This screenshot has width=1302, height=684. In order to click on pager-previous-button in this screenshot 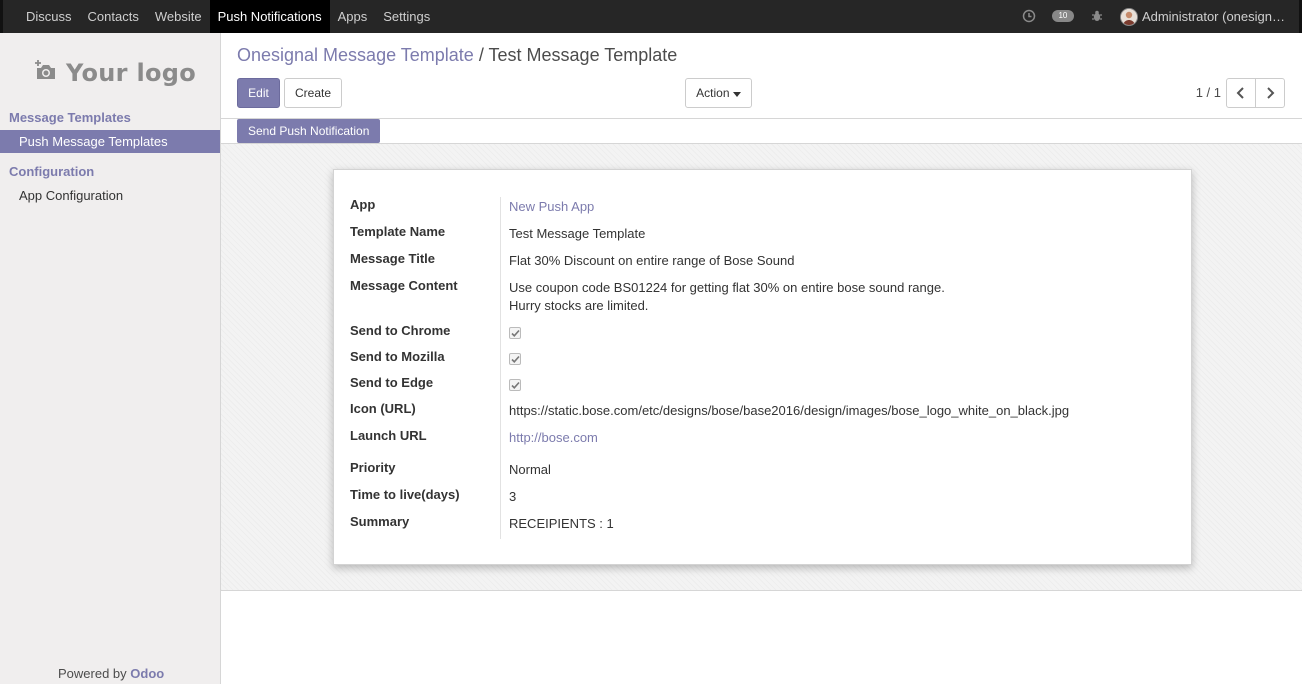, I will do `click(1241, 93)`.